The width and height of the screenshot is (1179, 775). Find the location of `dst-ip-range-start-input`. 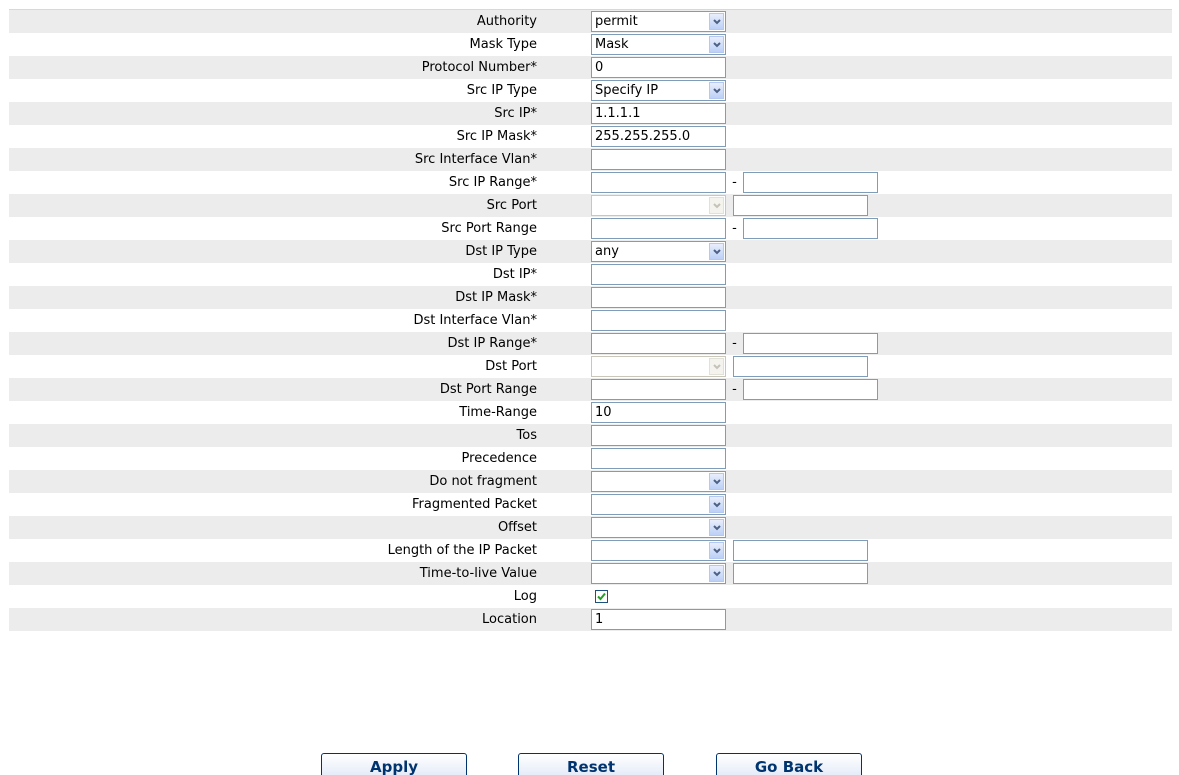

dst-ip-range-start-input is located at coordinates (658, 343).